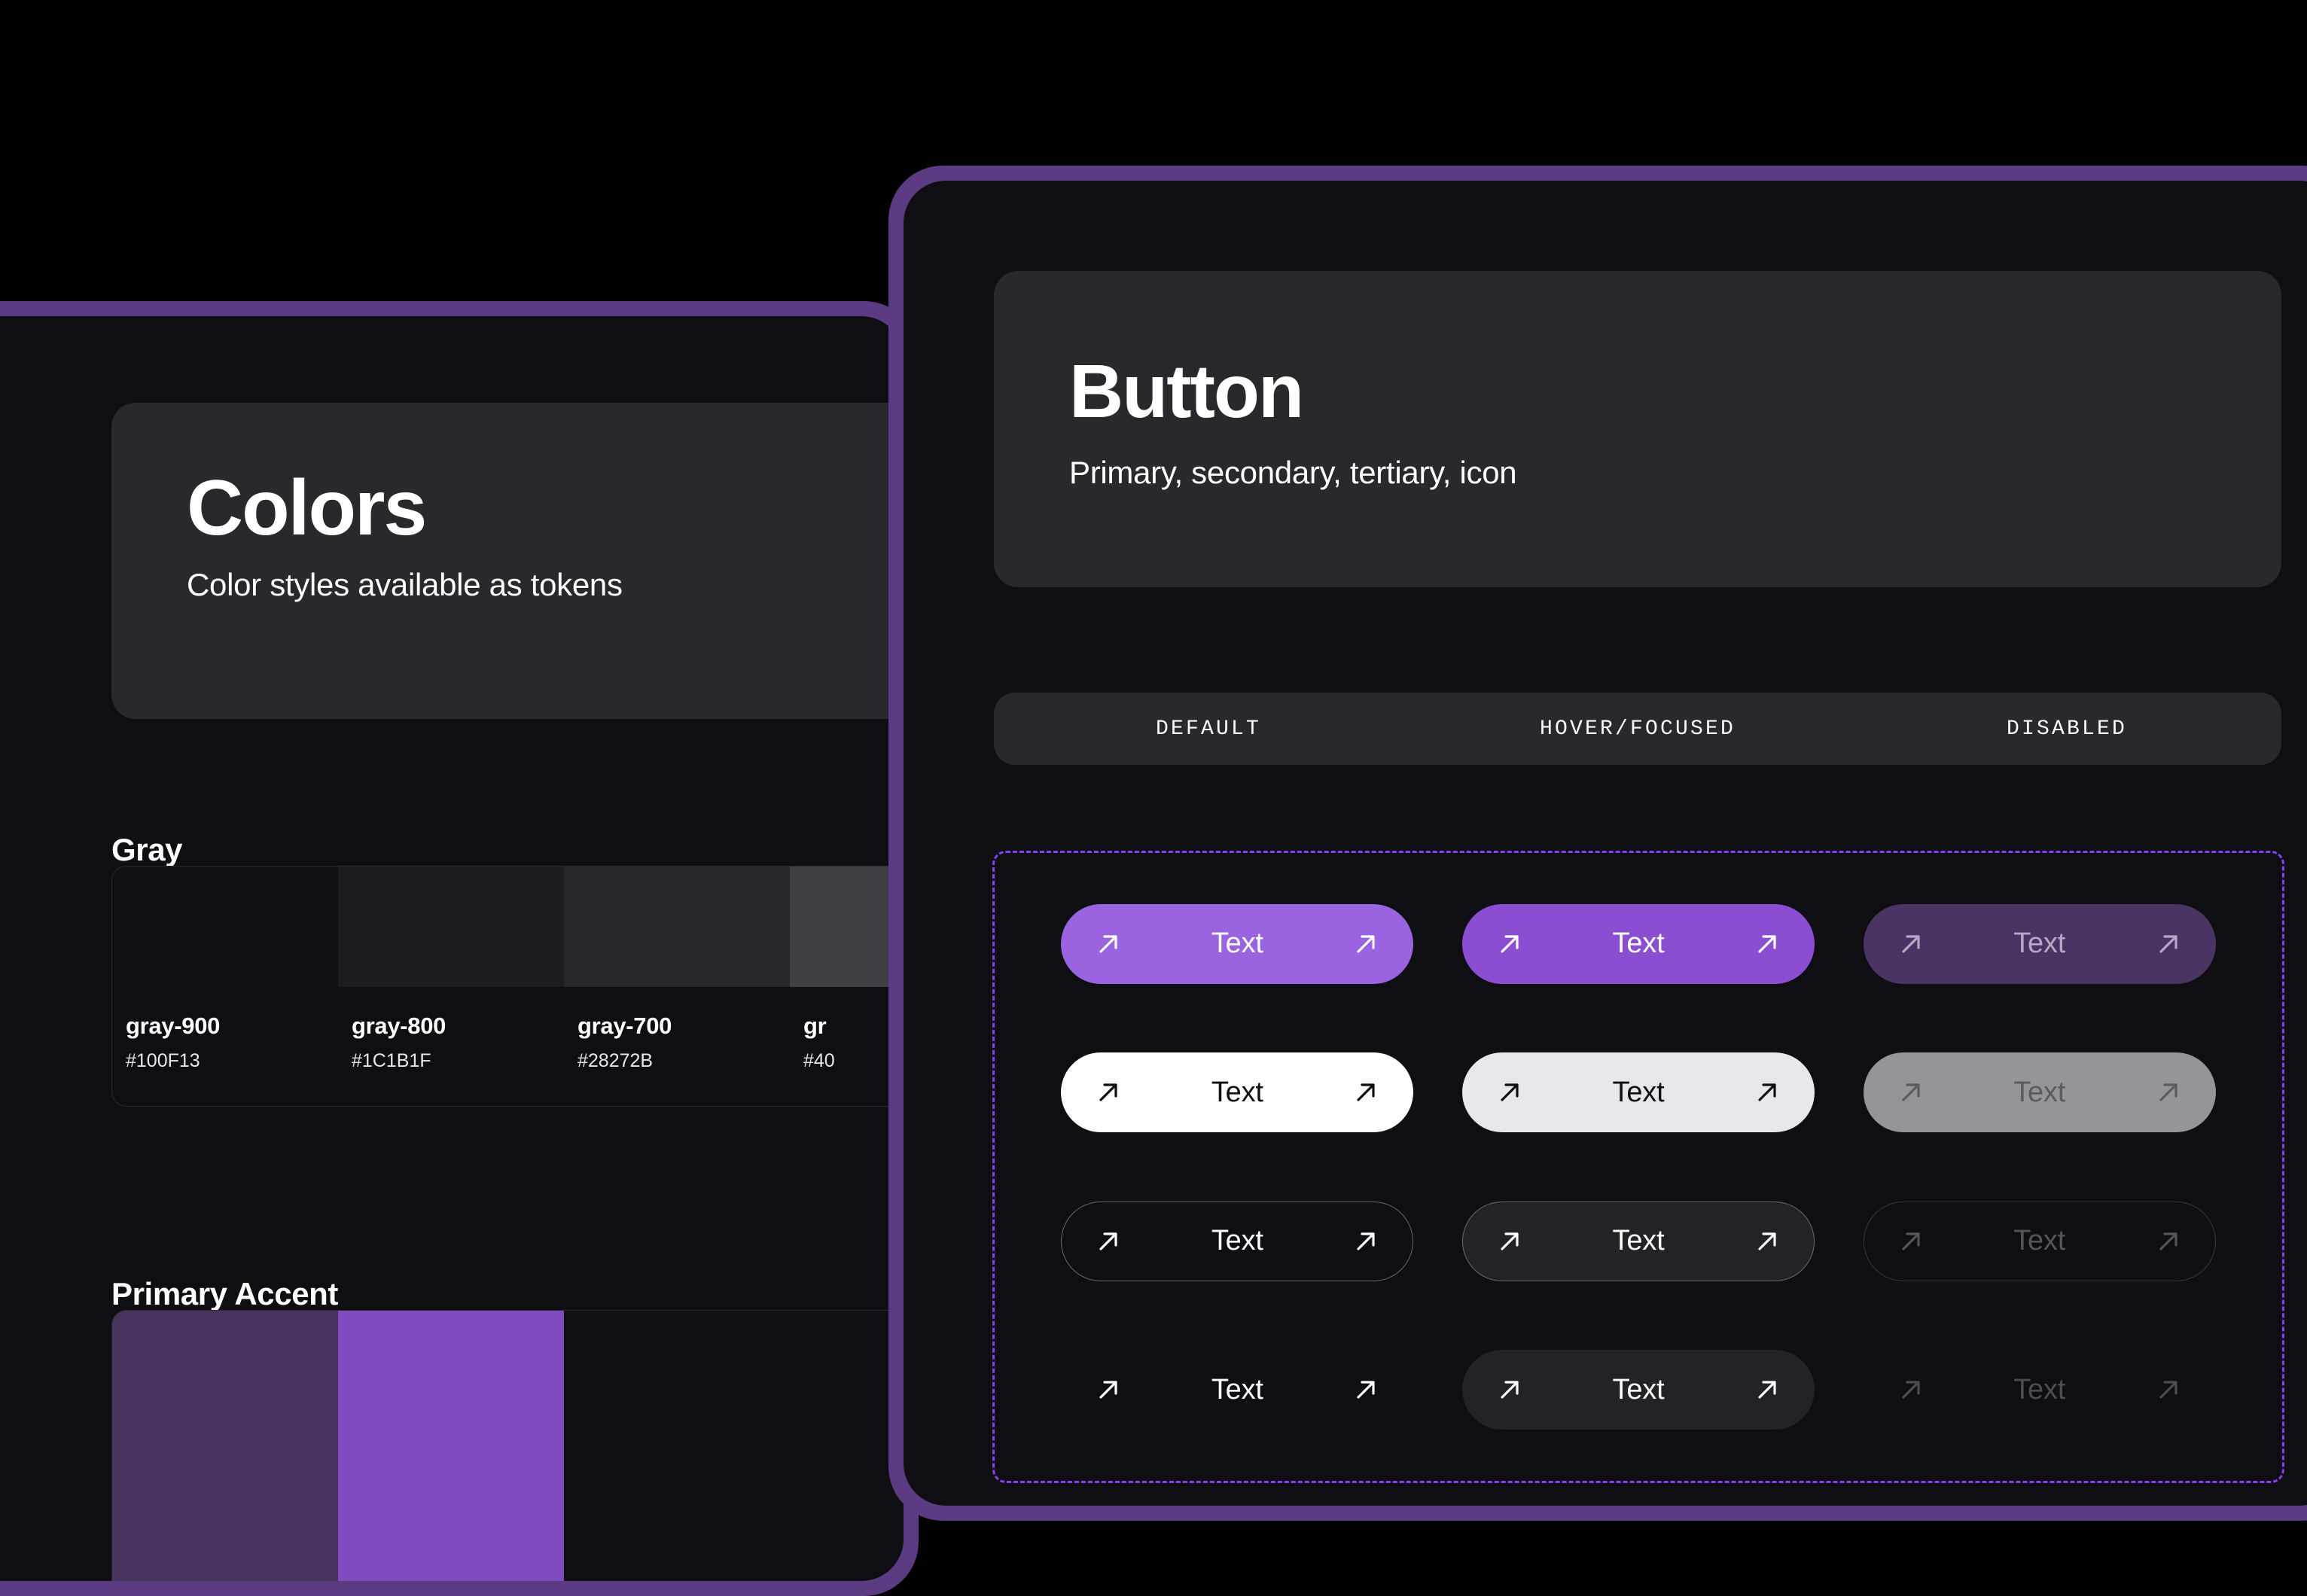 Image resolution: width=2307 pixels, height=1596 pixels. I want to click on button-page-subtitle: Primary, secondary, tertiary, icon, so click(1293, 473).